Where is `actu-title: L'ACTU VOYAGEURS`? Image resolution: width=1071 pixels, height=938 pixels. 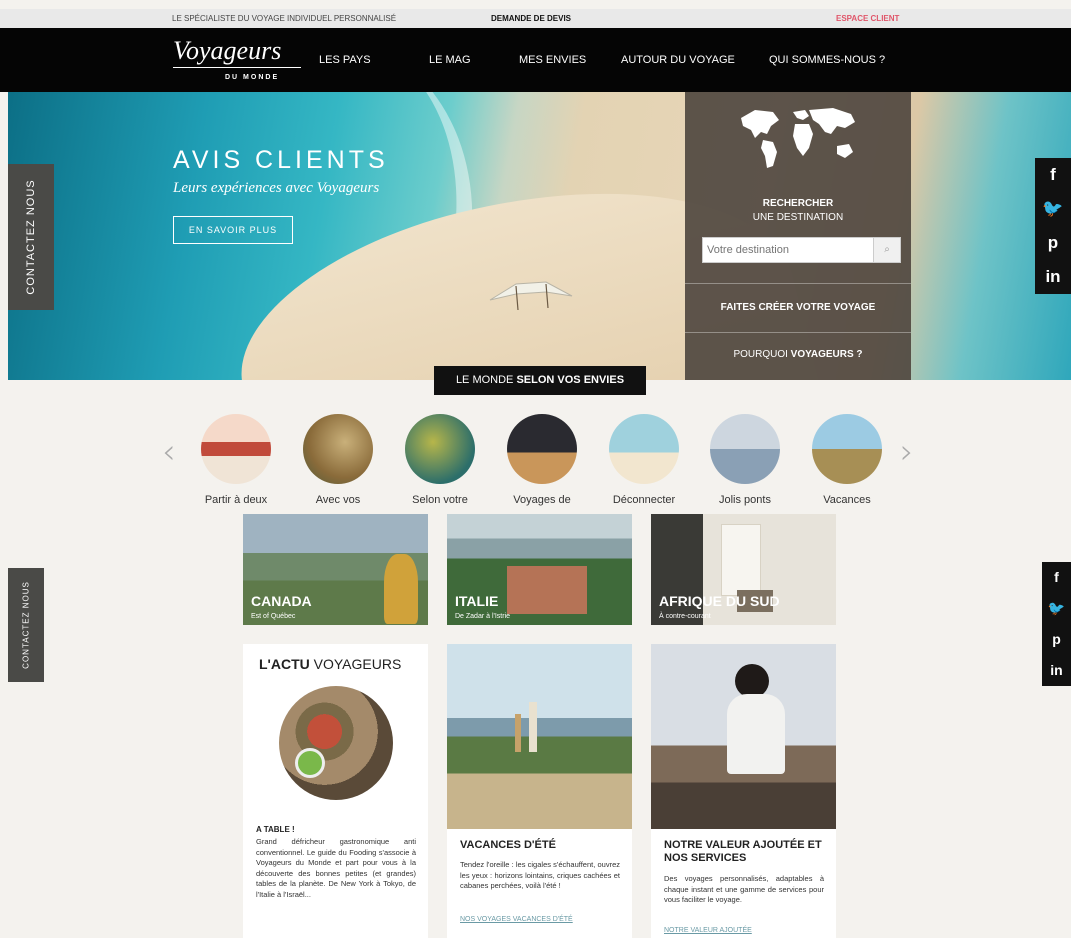
actu-title: L'ACTU VOYAGEURS is located at coordinates (330, 664).